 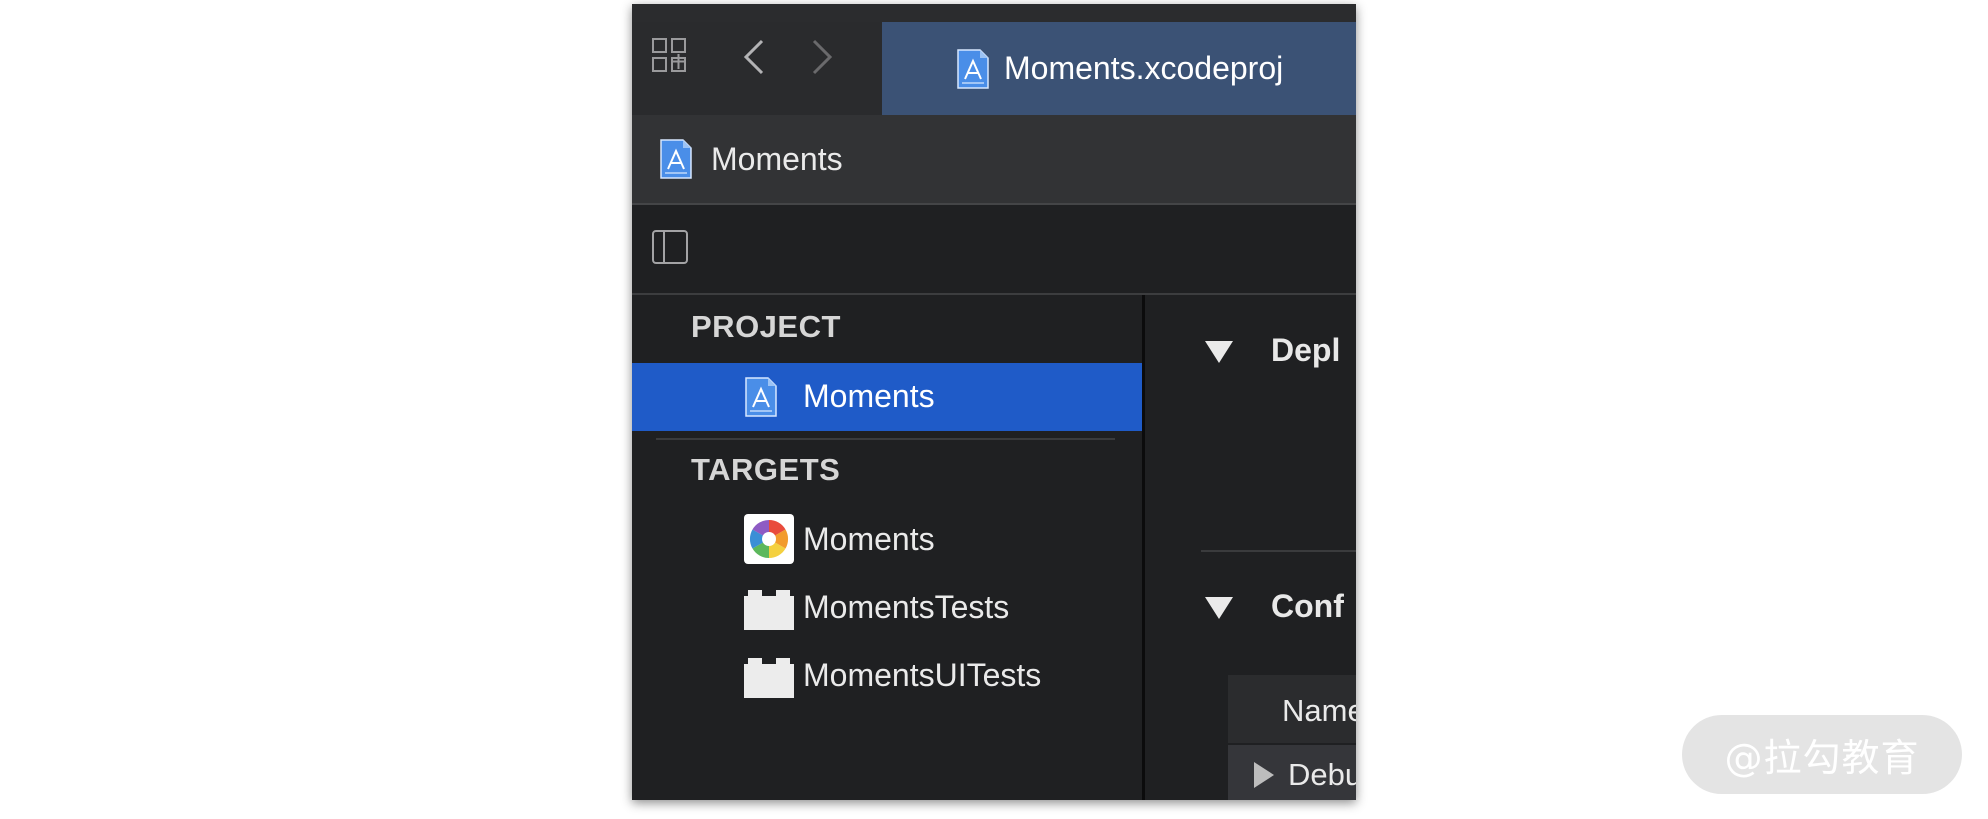 What do you see at coordinates (1144, 68) in the screenshot?
I see `tab-label: Moments.xcodeproj` at bounding box center [1144, 68].